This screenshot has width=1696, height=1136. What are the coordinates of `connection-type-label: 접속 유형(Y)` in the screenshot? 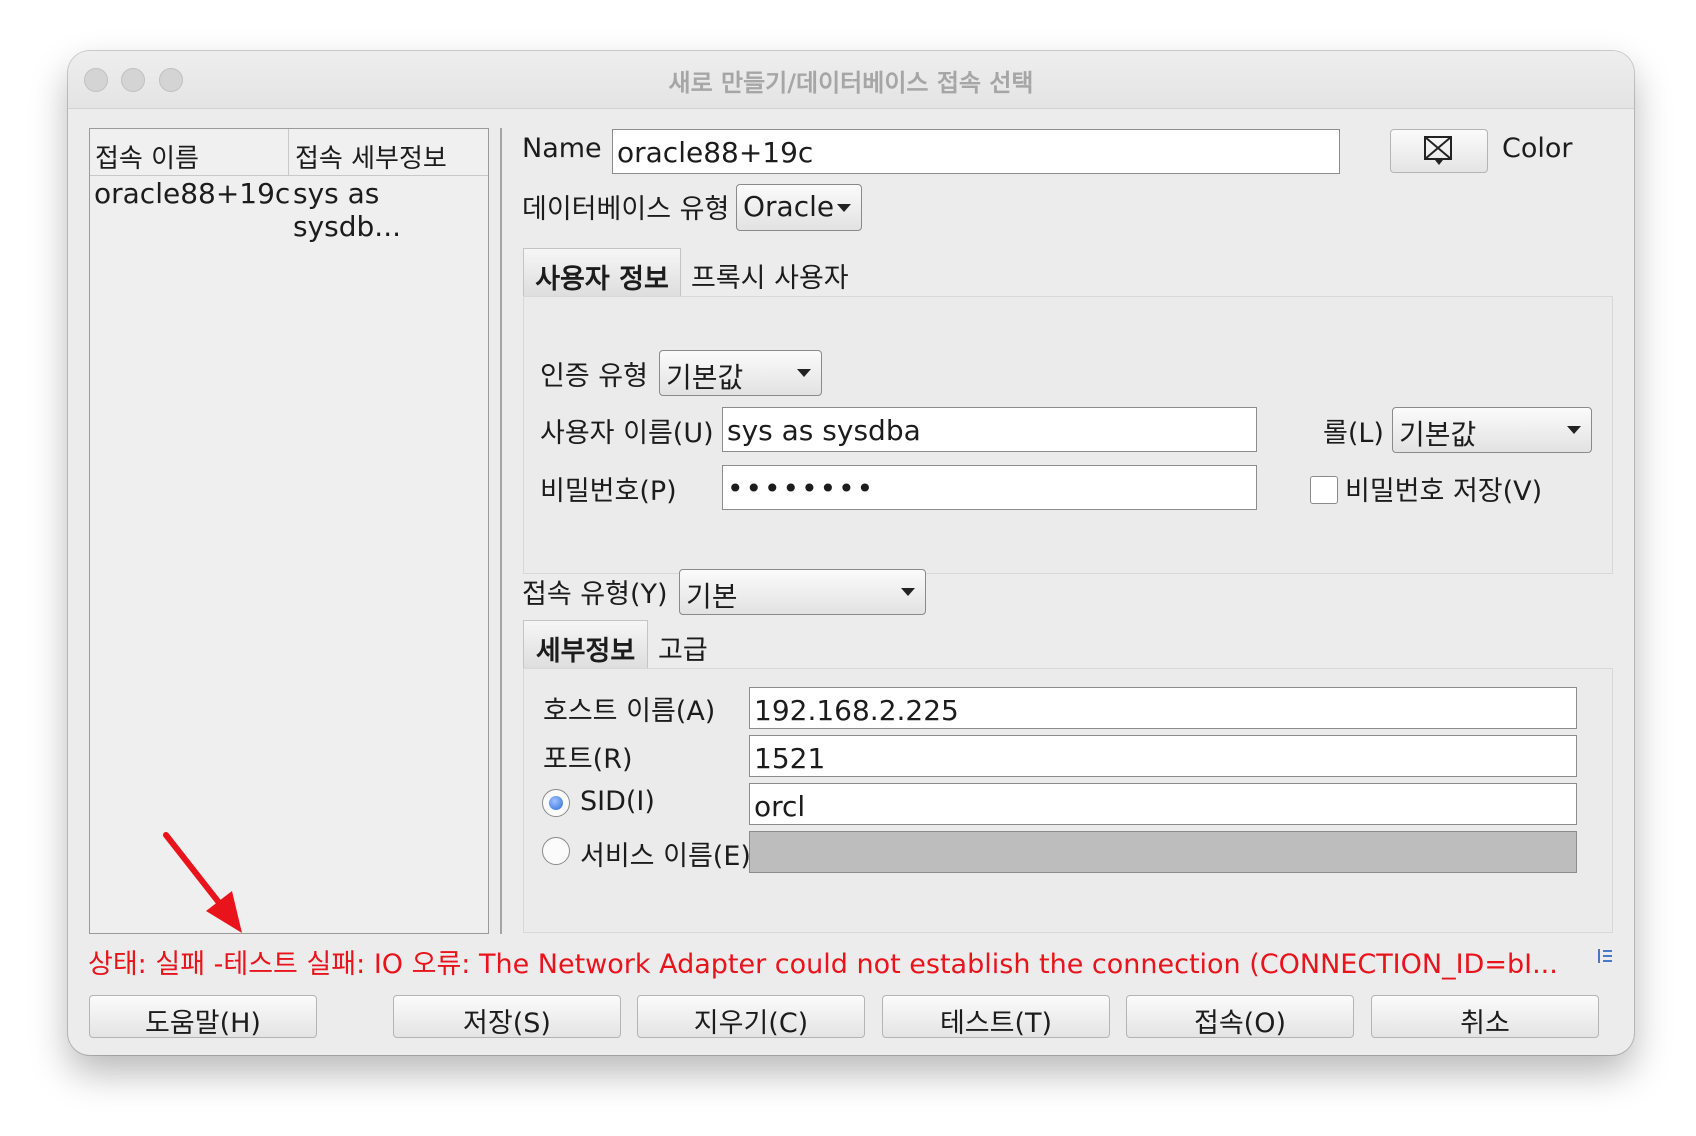 It's located at (595, 594).